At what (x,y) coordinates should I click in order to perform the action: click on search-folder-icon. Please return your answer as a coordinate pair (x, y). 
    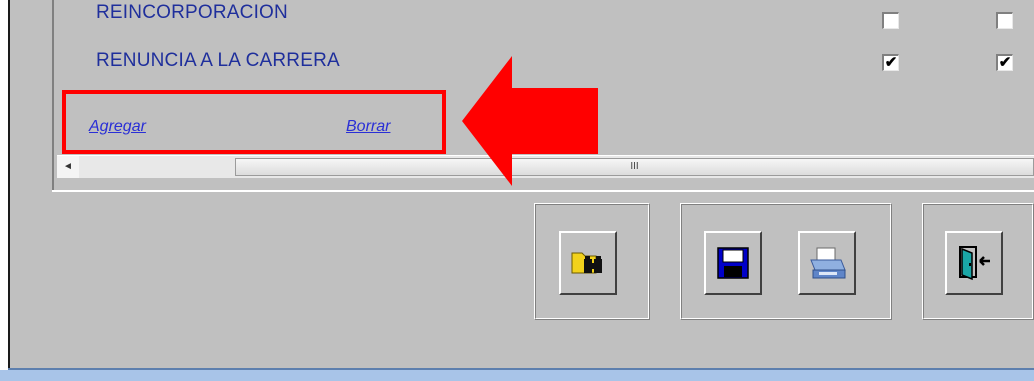
    Looking at the image, I should click on (586, 263).